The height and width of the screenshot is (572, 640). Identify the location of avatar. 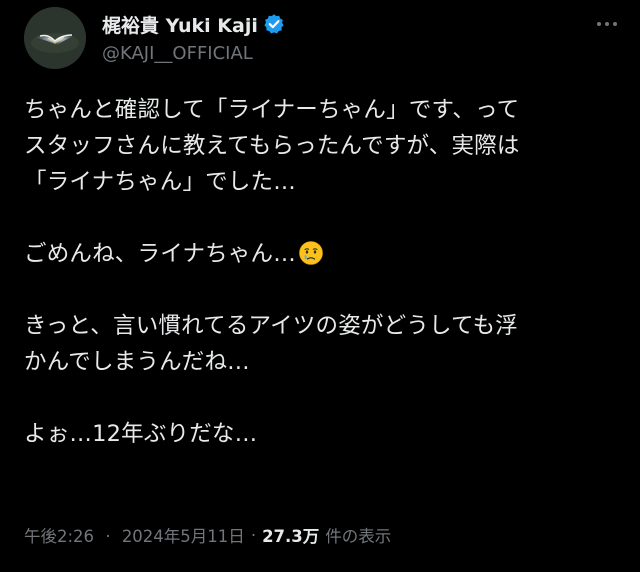
(55, 38).